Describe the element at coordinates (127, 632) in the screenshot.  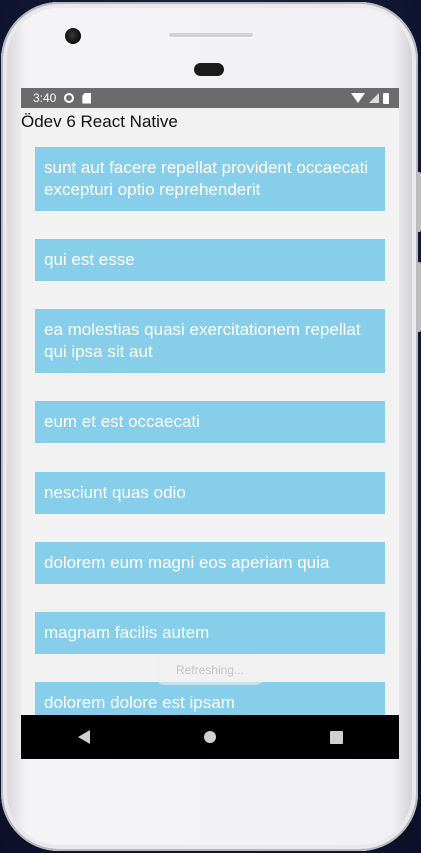
I see `list-item-title: magnam facilis autem` at that location.